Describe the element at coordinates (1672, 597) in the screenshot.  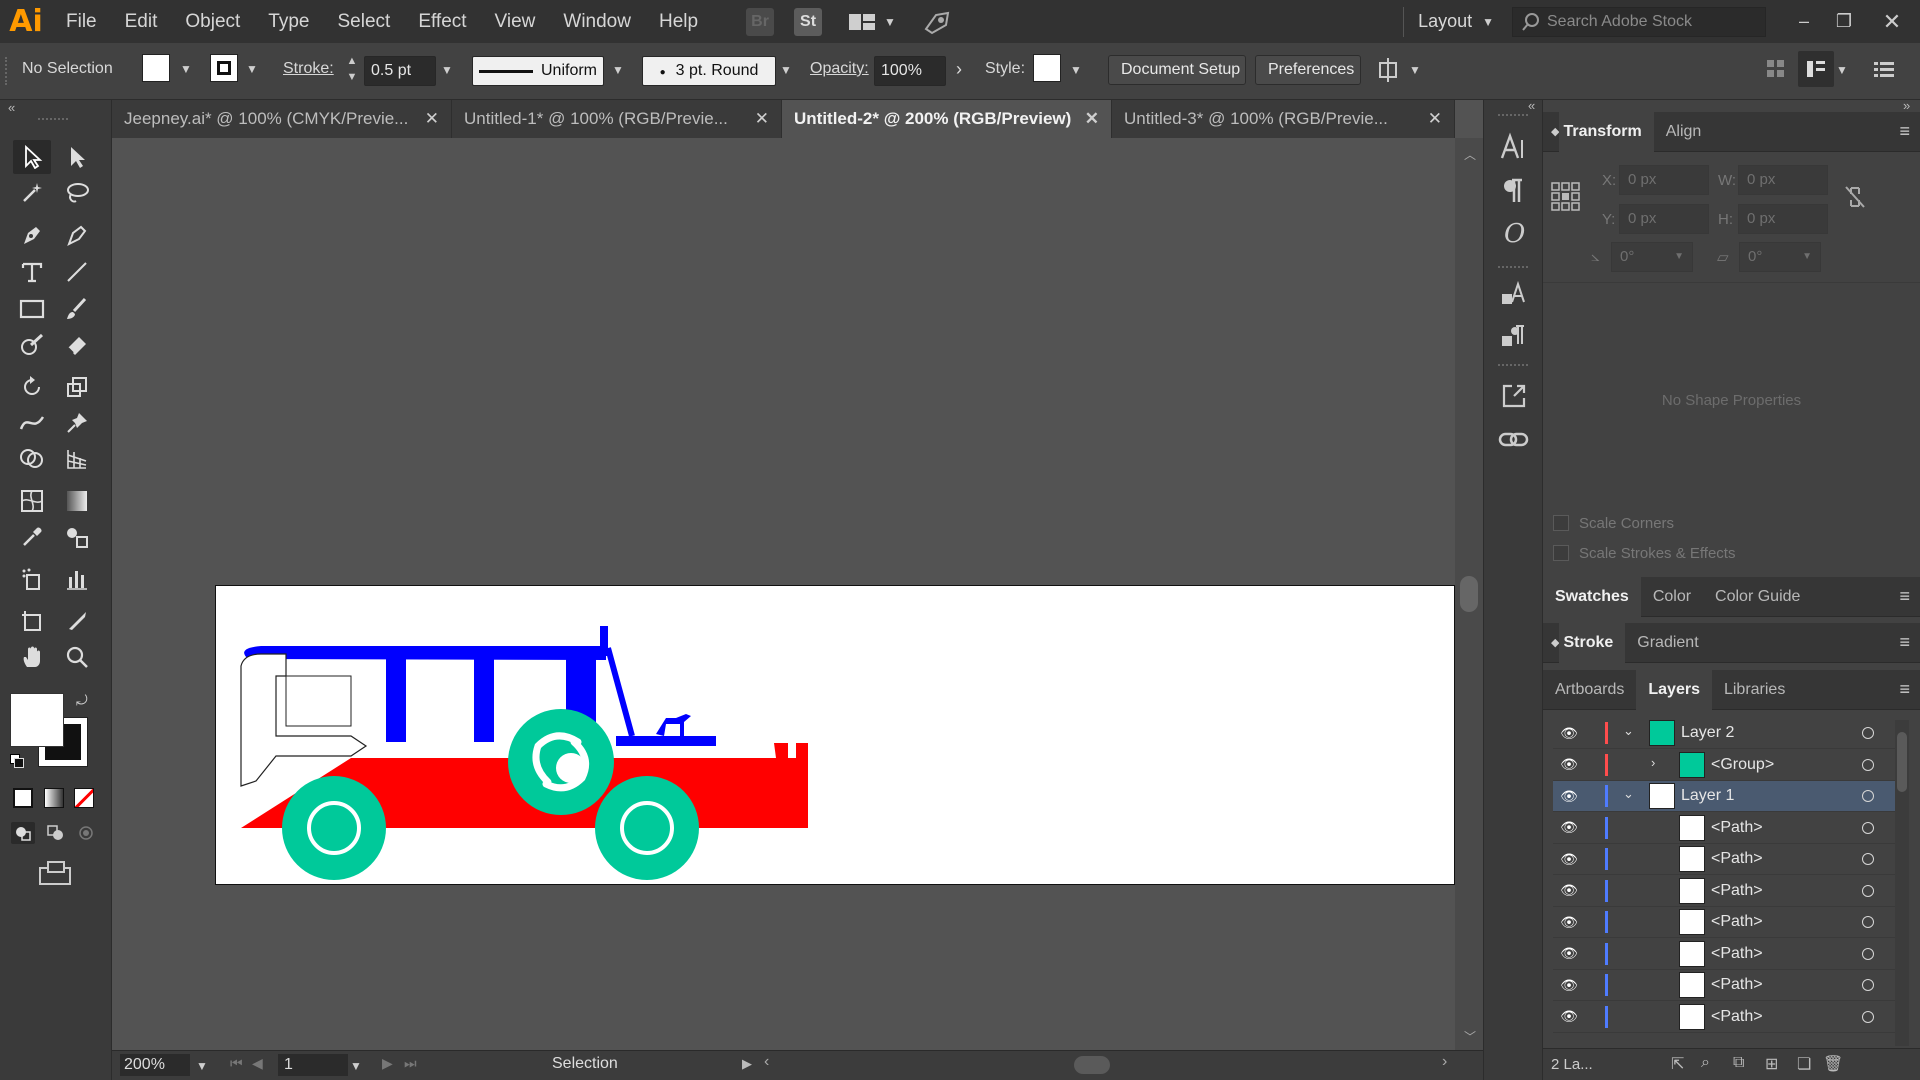
I see `tab-color: Color` at that location.